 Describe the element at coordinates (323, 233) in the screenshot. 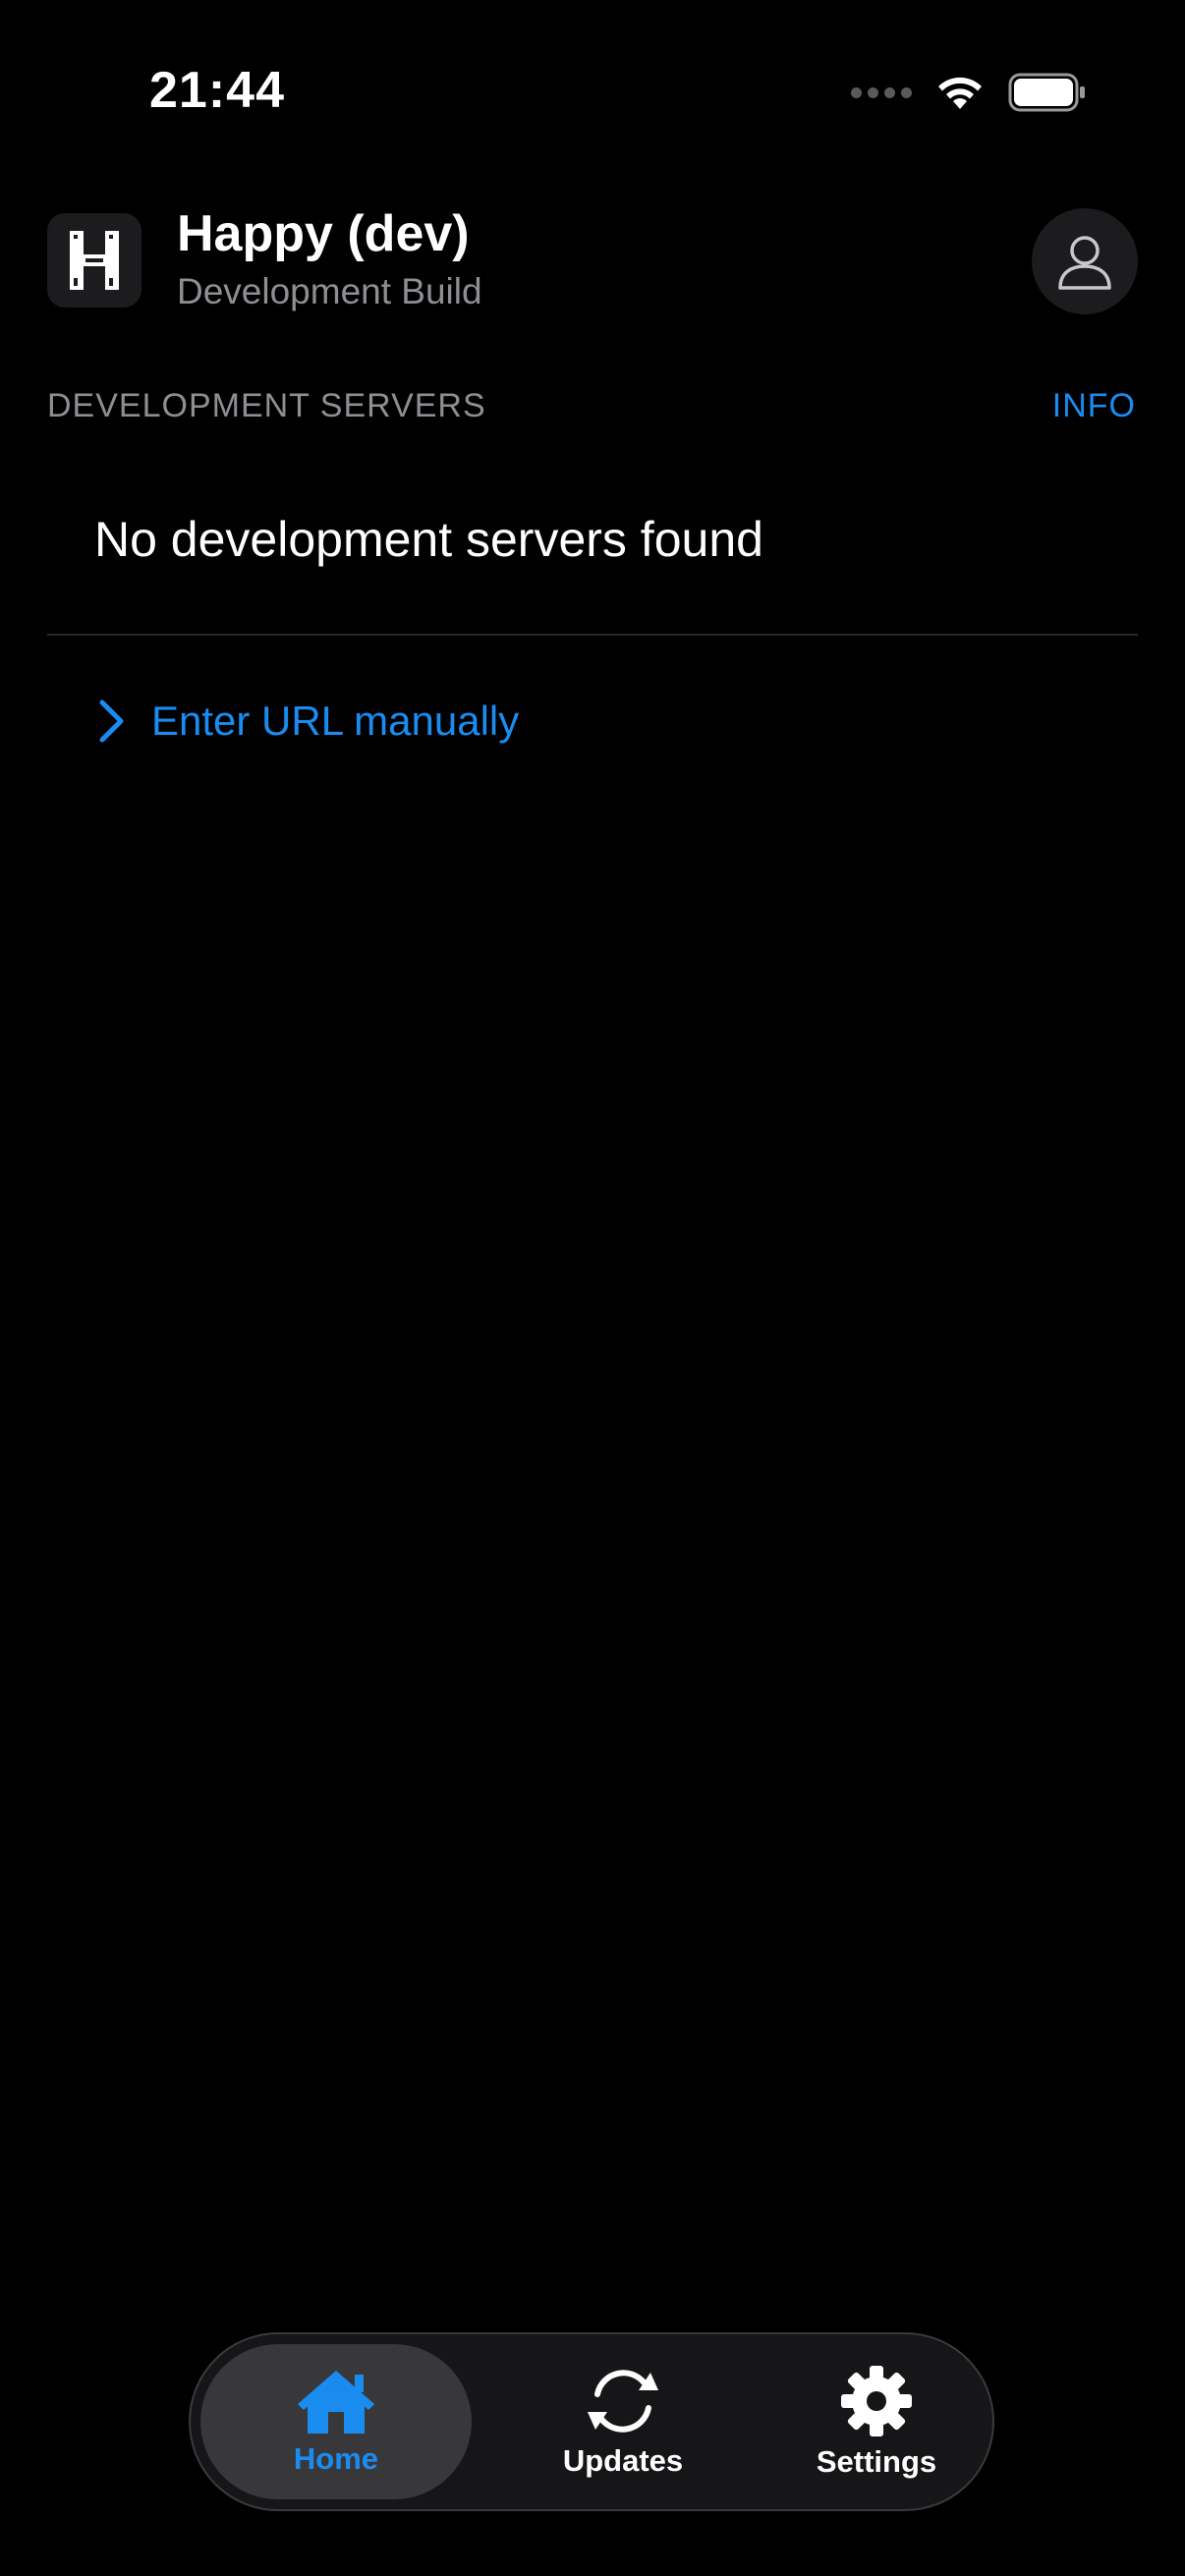

I see `app-title: Happy (dev)` at that location.